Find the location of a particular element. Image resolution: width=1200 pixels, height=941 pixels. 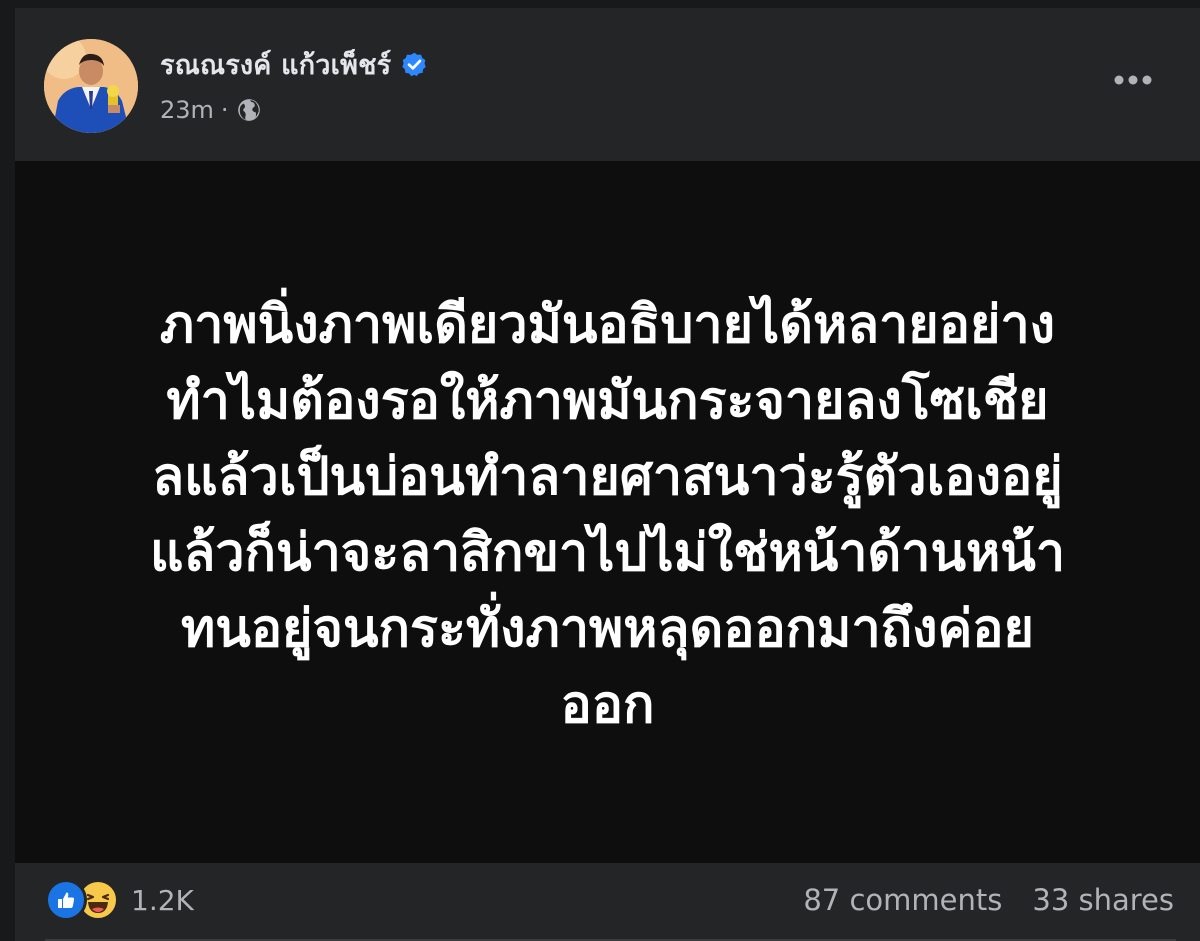

post-footer: 1.2K 87 comments 33 shares is located at coordinates (607, 902).